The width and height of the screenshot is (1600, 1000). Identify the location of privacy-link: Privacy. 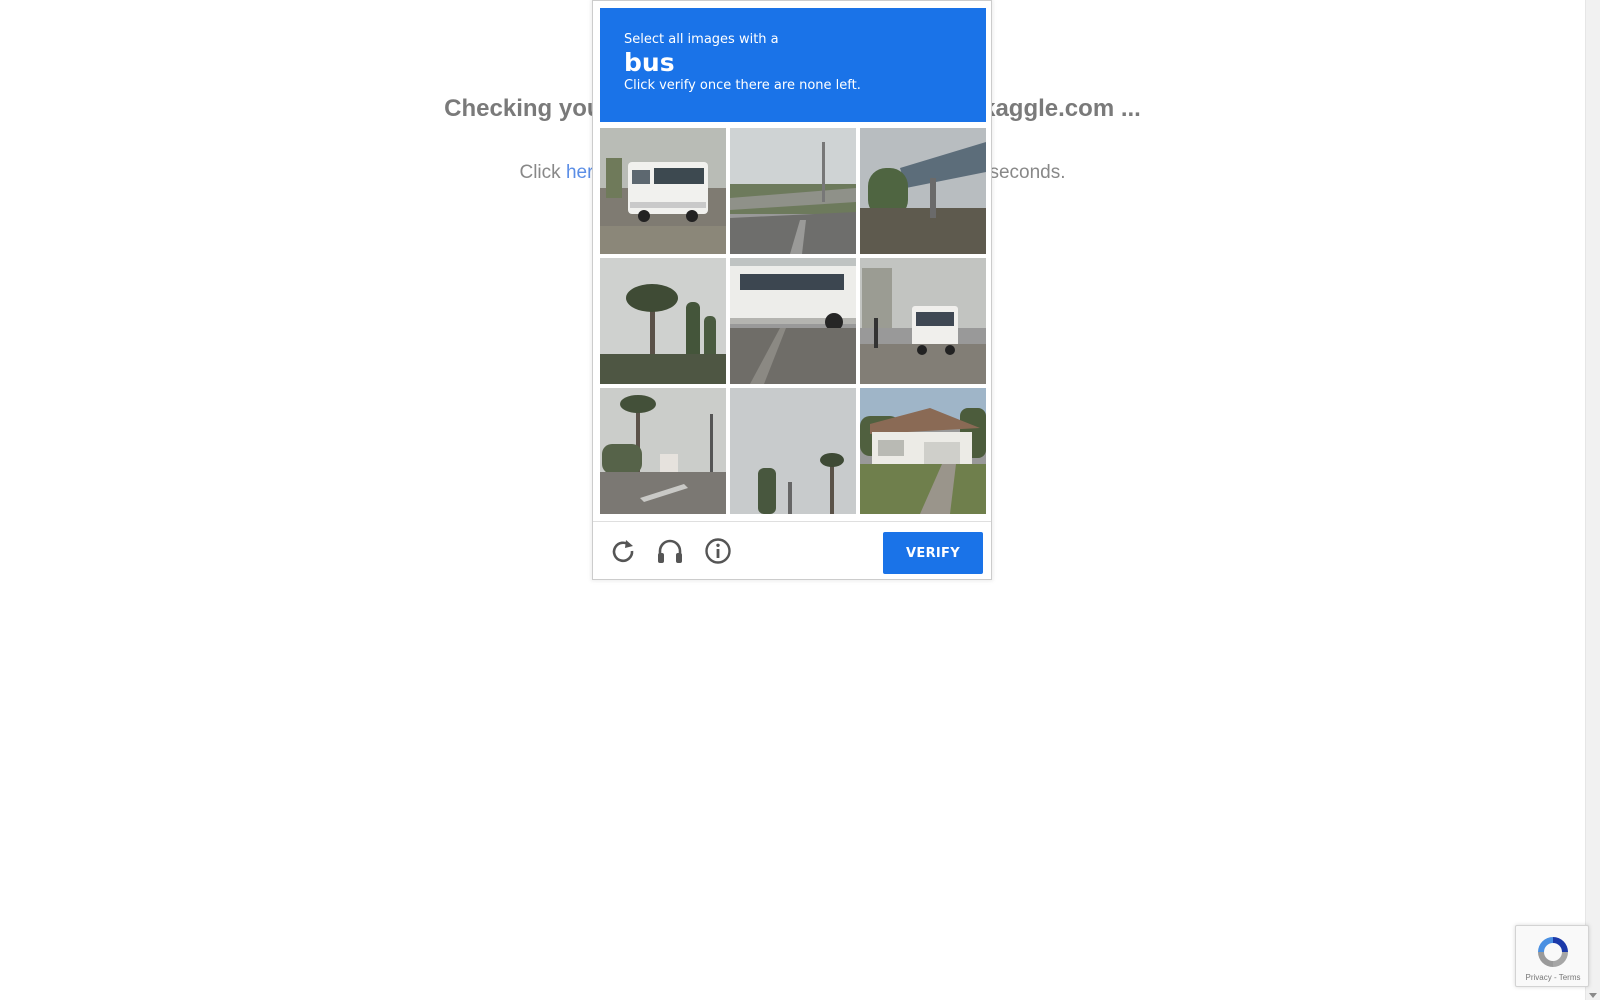
(1539, 977).